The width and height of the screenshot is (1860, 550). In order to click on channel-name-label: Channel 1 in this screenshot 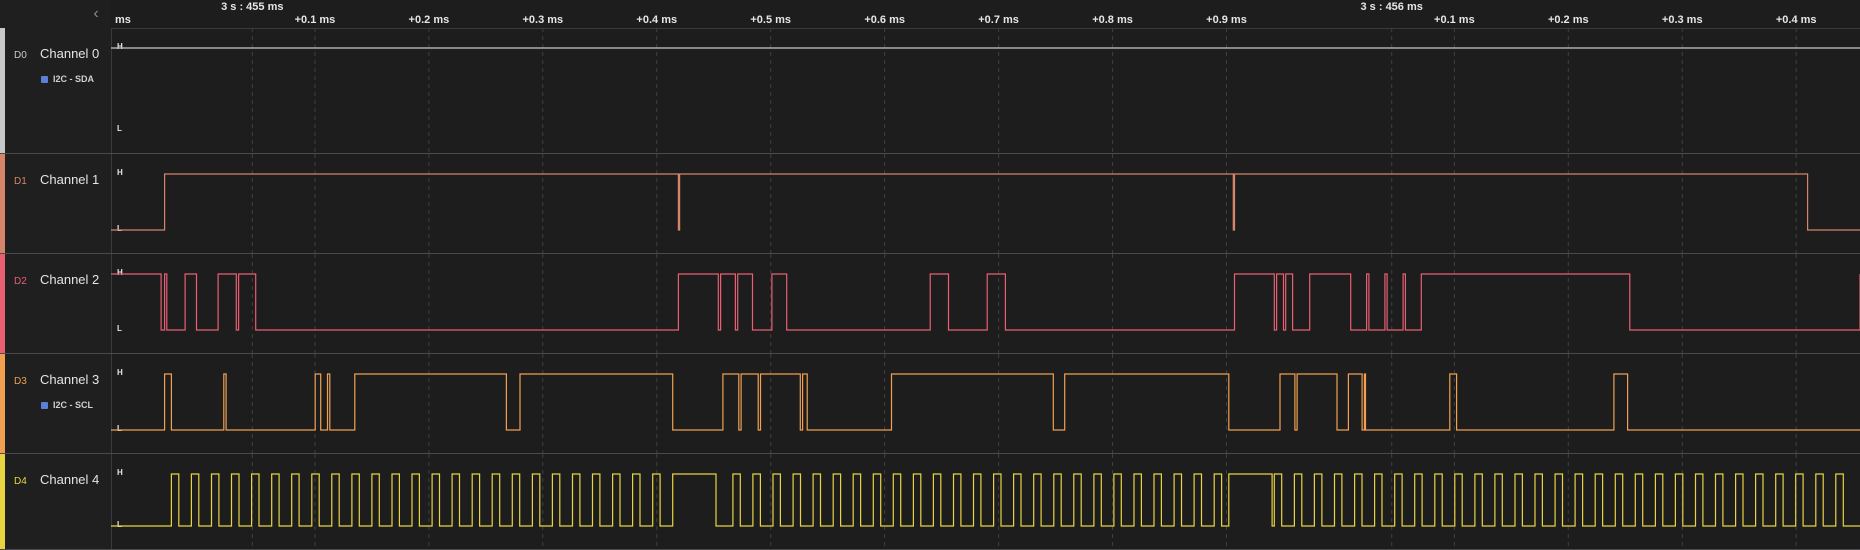, I will do `click(69, 179)`.